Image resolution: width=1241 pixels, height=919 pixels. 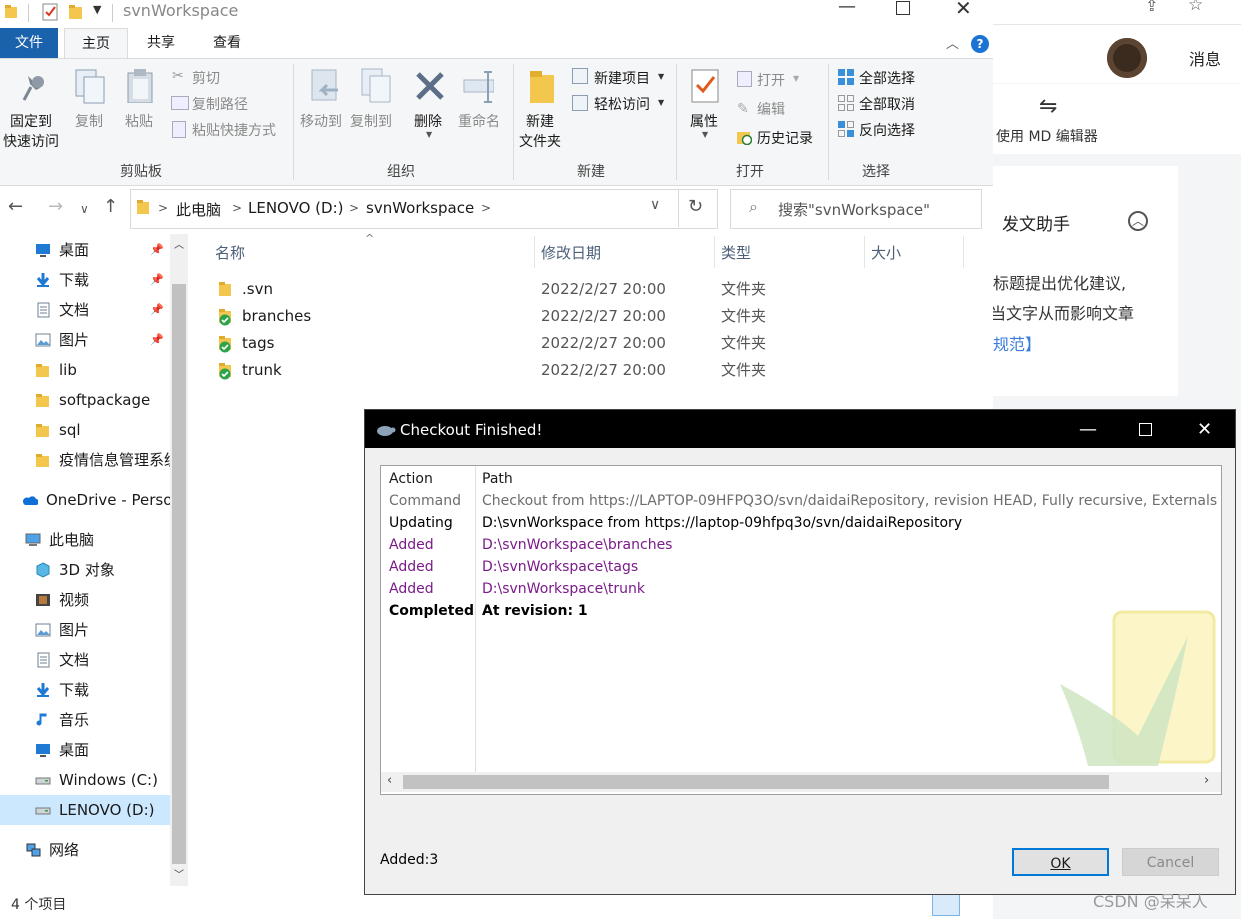 I want to click on nav-item: 网络, so click(x=85, y=850).